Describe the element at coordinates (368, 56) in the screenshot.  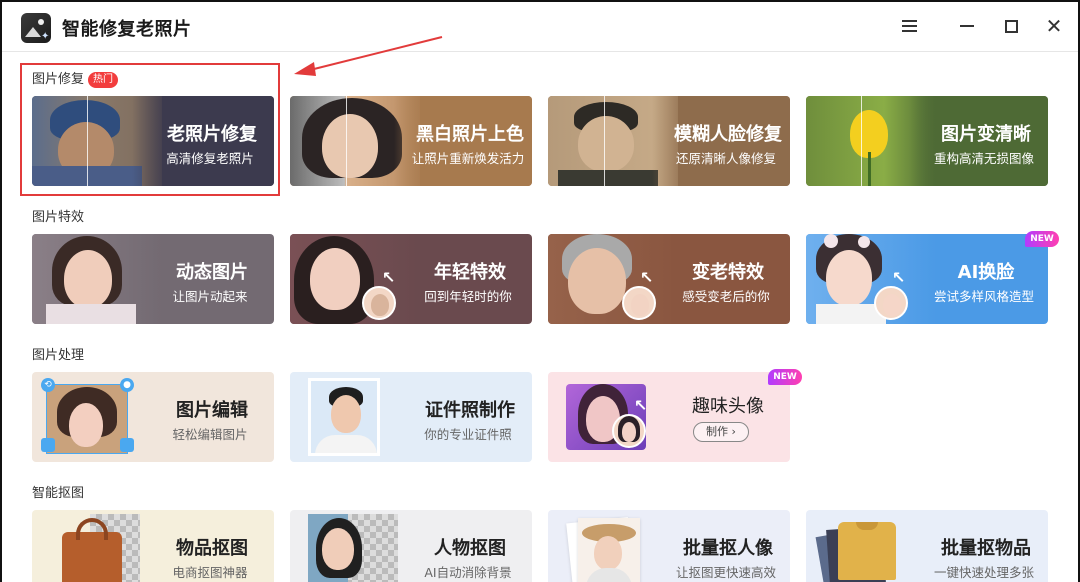
I see `annotation-arrow-icon` at that location.